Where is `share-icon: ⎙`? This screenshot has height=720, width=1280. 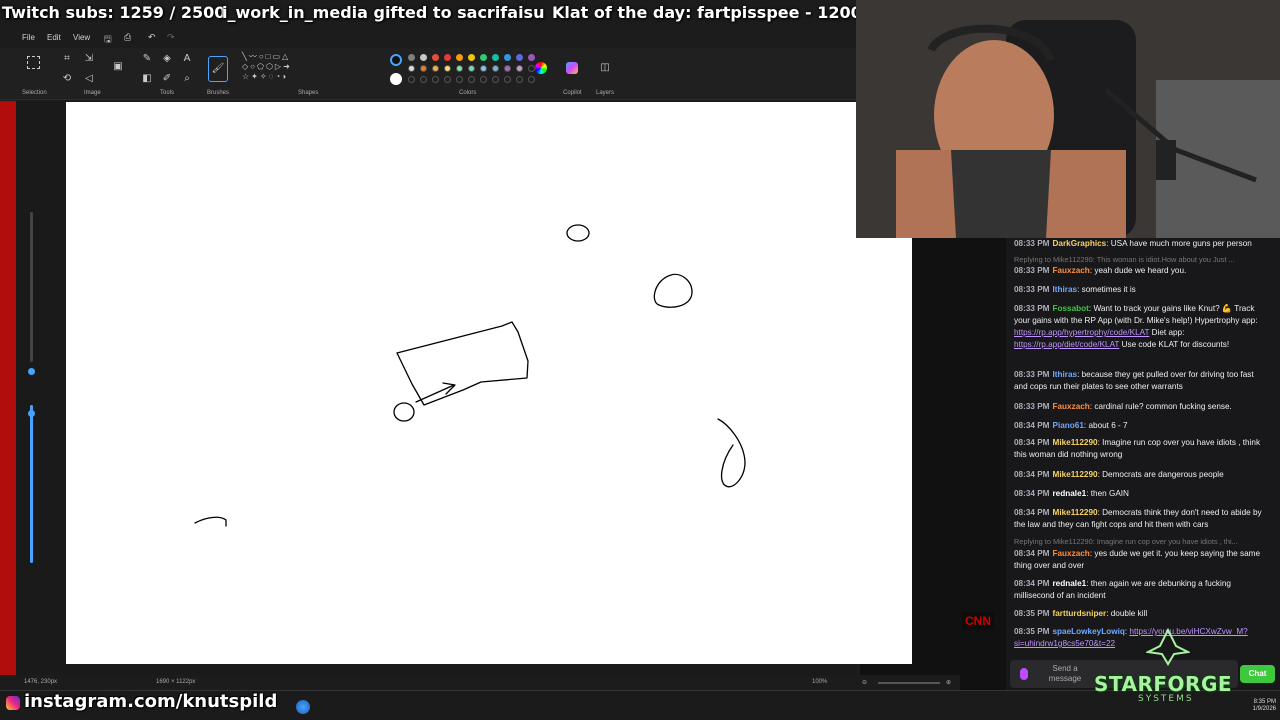
share-icon: ⎙ is located at coordinates (127, 37).